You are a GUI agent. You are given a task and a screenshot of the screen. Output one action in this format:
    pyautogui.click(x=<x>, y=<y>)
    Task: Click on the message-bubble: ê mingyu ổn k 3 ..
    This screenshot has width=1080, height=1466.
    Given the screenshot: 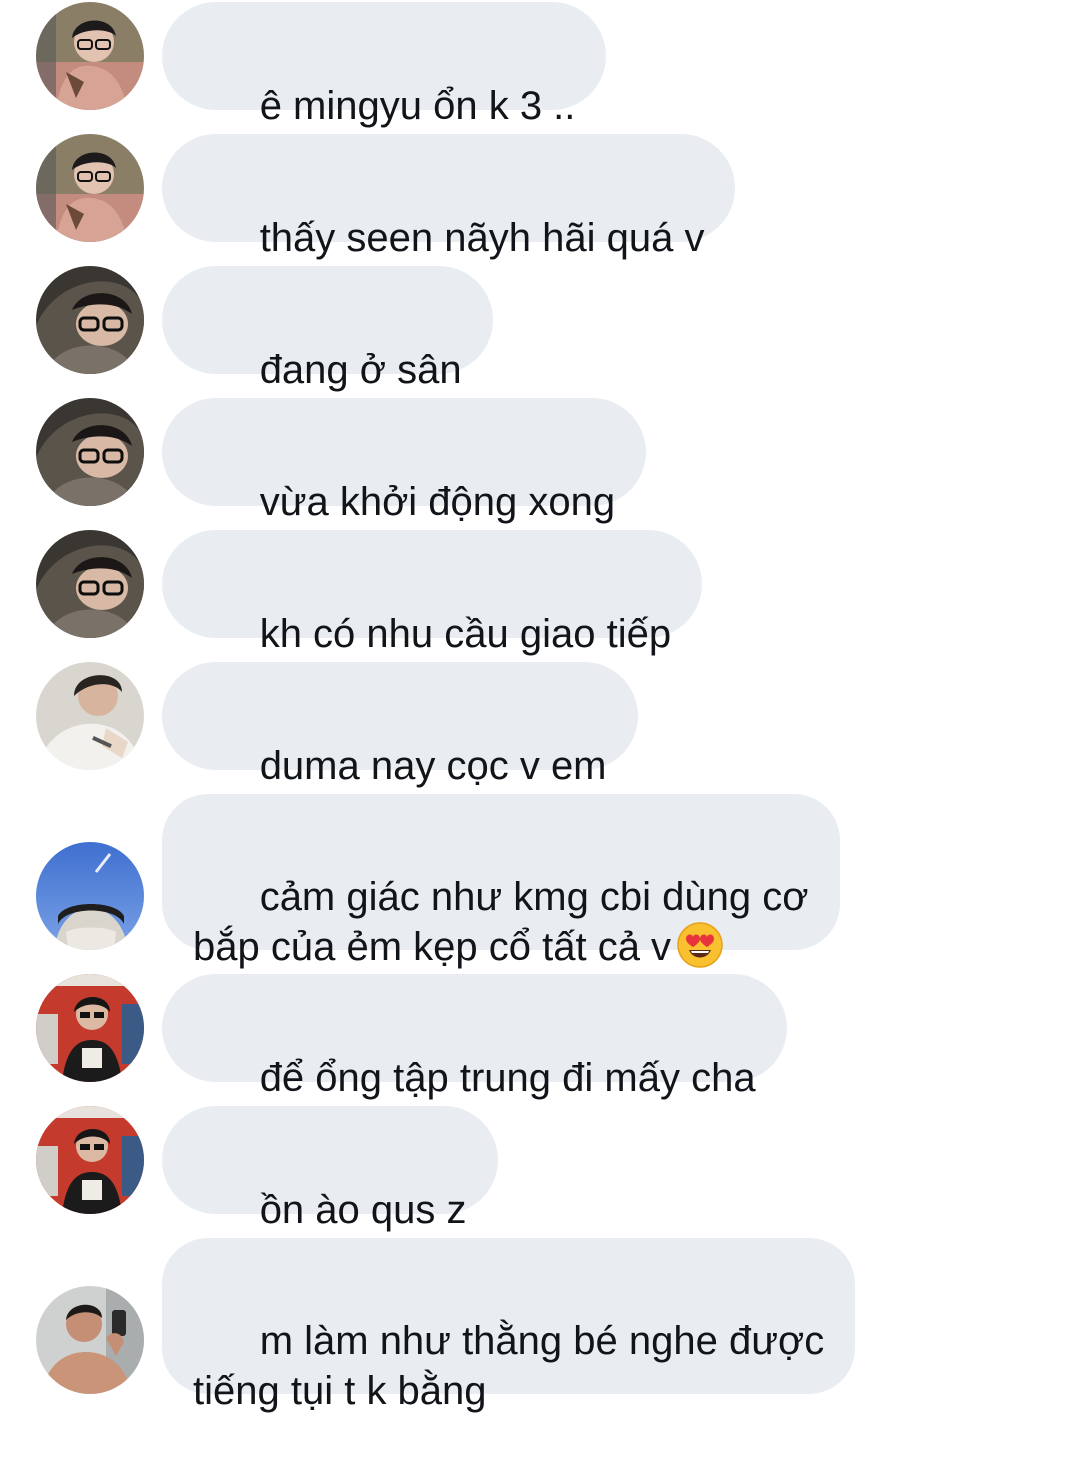 What is the action you would take?
    pyautogui.click(x=384, y=65)
    